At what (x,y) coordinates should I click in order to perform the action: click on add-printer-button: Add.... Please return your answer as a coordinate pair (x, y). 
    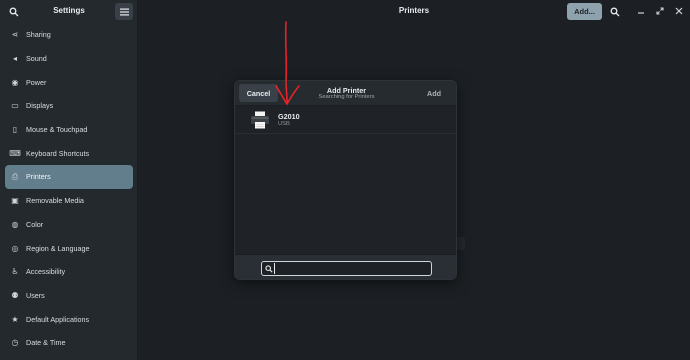
    Looking at the image, I should click on (584, 11).